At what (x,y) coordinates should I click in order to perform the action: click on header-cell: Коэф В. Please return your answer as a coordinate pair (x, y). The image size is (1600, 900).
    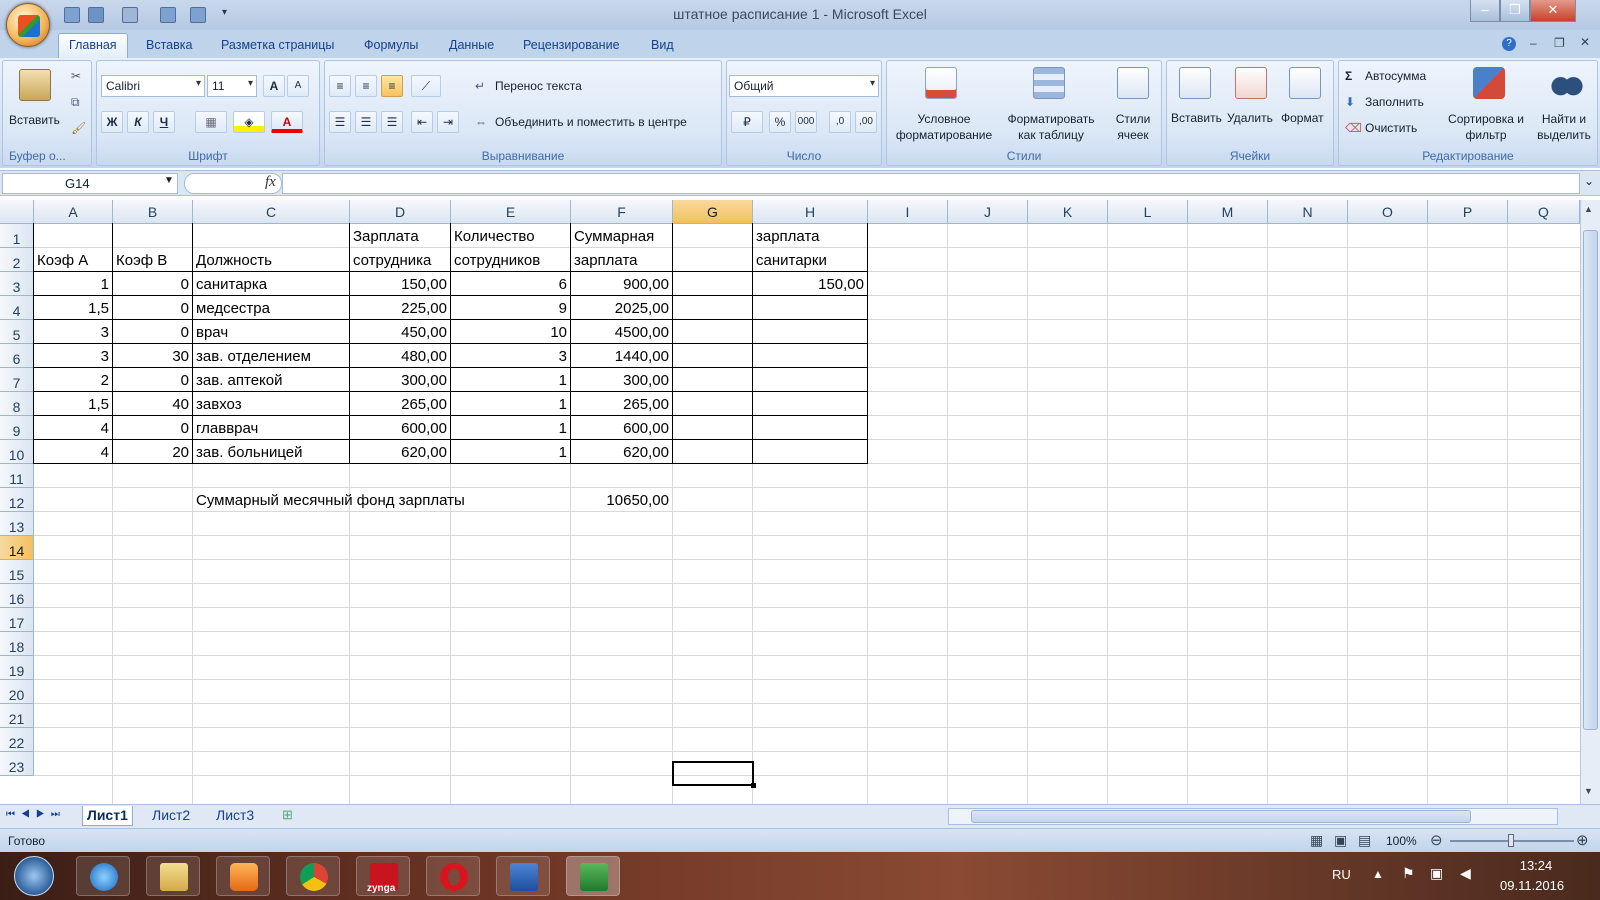
    Looking at the image, I should click on (152, 261).